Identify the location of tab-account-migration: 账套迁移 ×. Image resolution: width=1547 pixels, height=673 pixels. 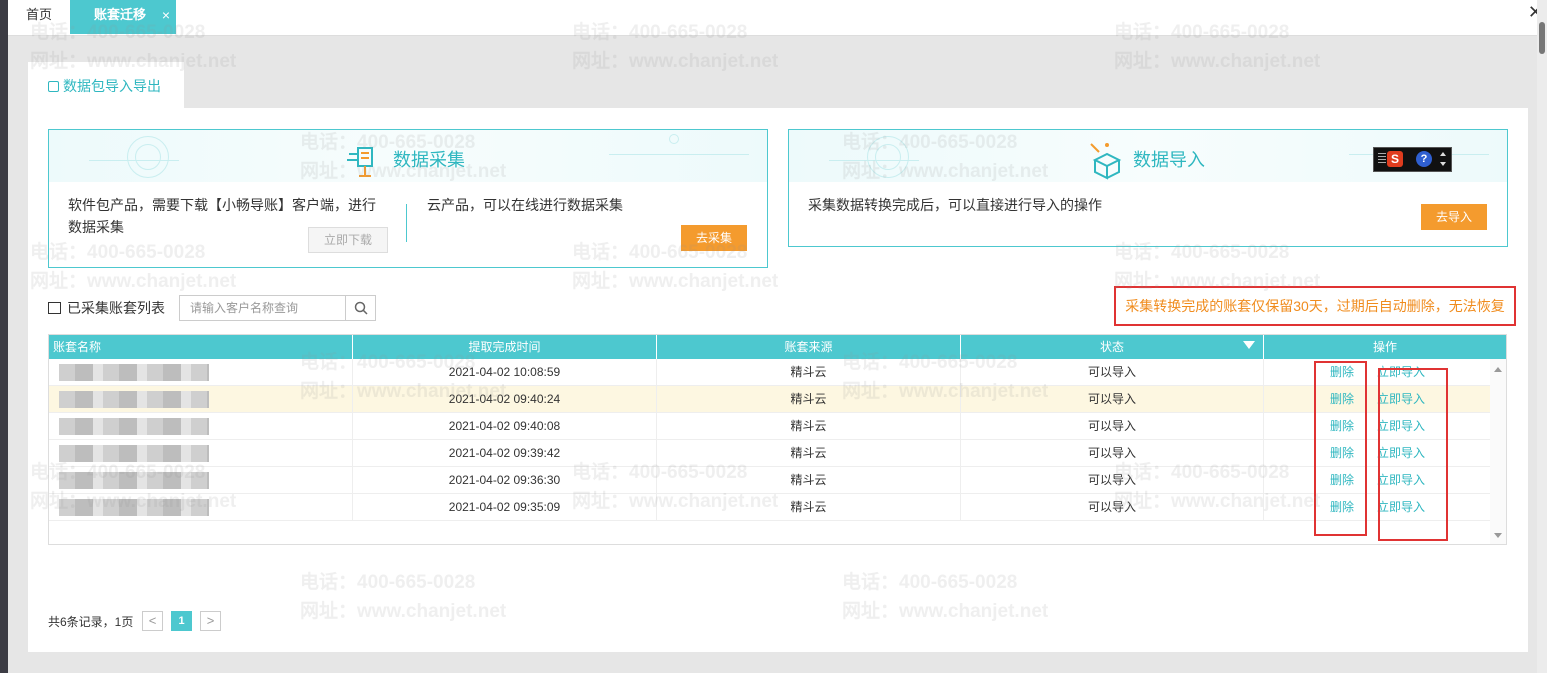
(123, 17).